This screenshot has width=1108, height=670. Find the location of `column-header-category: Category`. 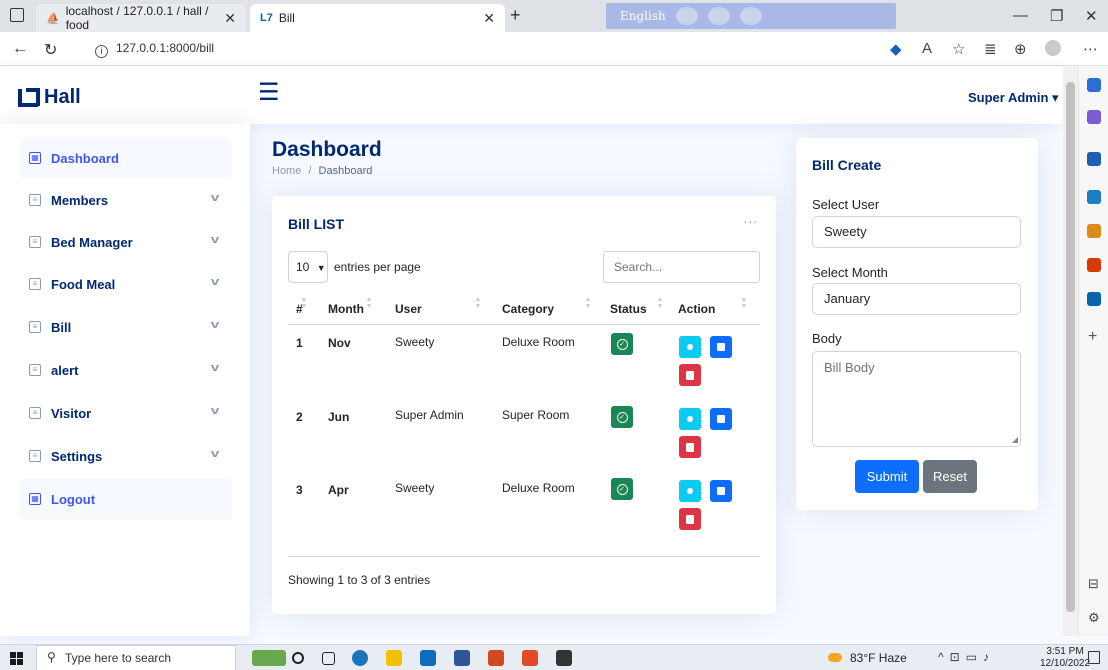

column-header-category: Category is located at coordinates (528, 309).